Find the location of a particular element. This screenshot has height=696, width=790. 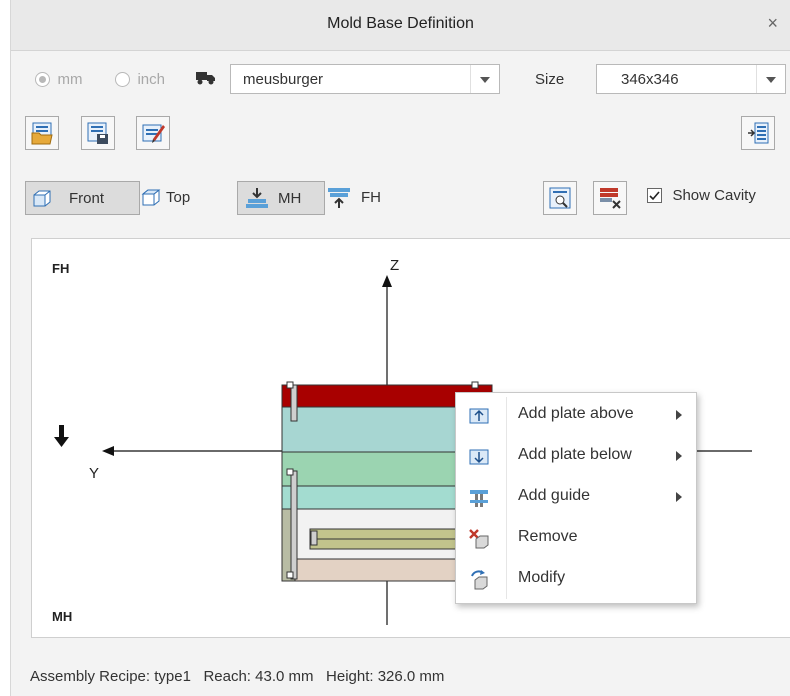

menu-item-label: Modify is located at coordinates (542, 577).